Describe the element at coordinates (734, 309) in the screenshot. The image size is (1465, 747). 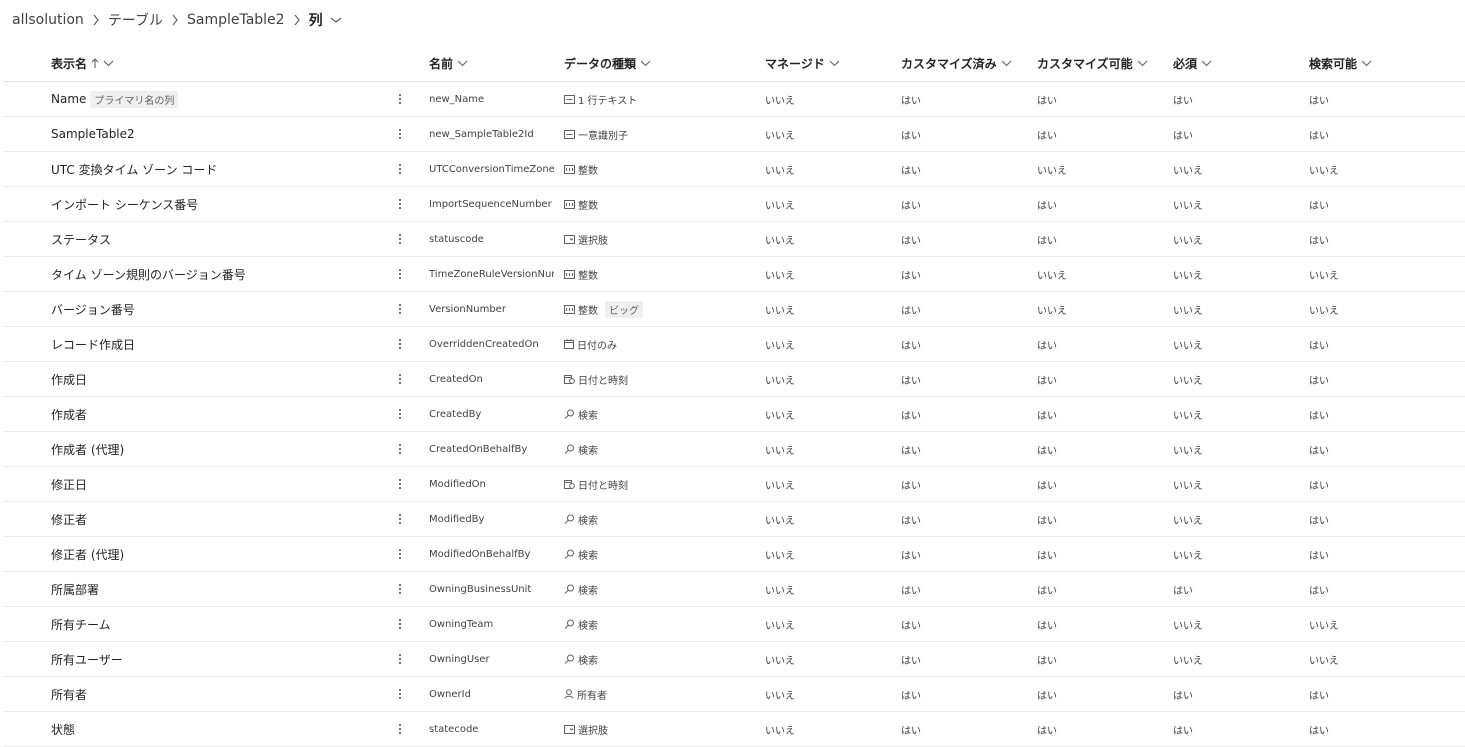
I see `table-row: バージョン番号 VersionNumber 整数 ビッグ いいえ はい いいえ いいえ いいえ` at that location.